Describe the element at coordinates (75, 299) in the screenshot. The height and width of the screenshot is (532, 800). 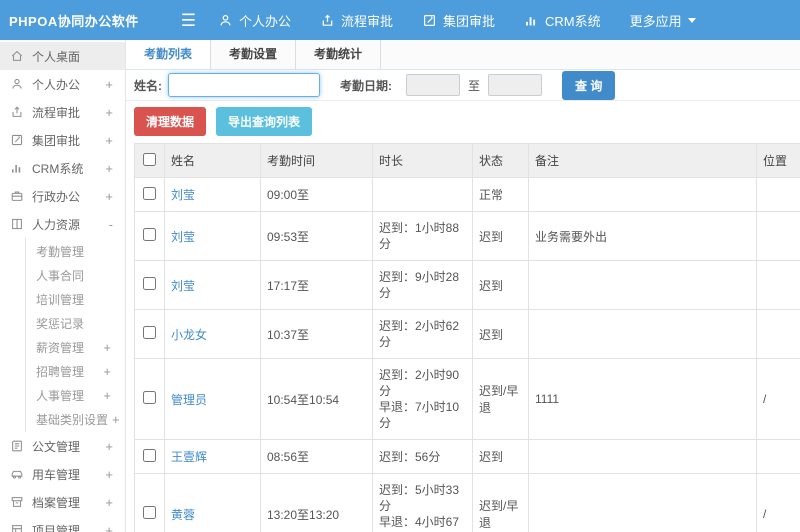
I see `sidebar-subitem-training-mgmt: 培训管理` at that location.